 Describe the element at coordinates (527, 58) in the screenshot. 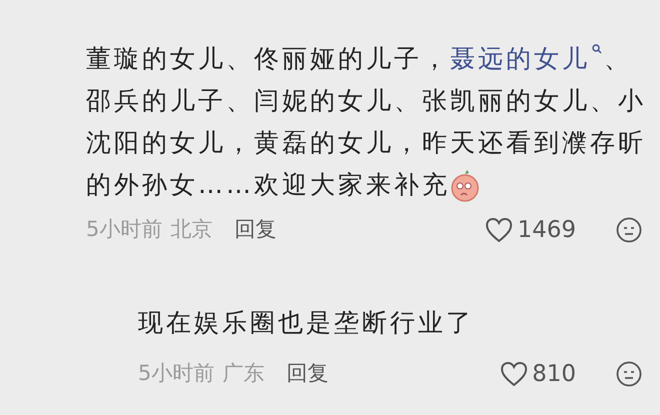

I see `name-link: 聂远的女儿` at that location.